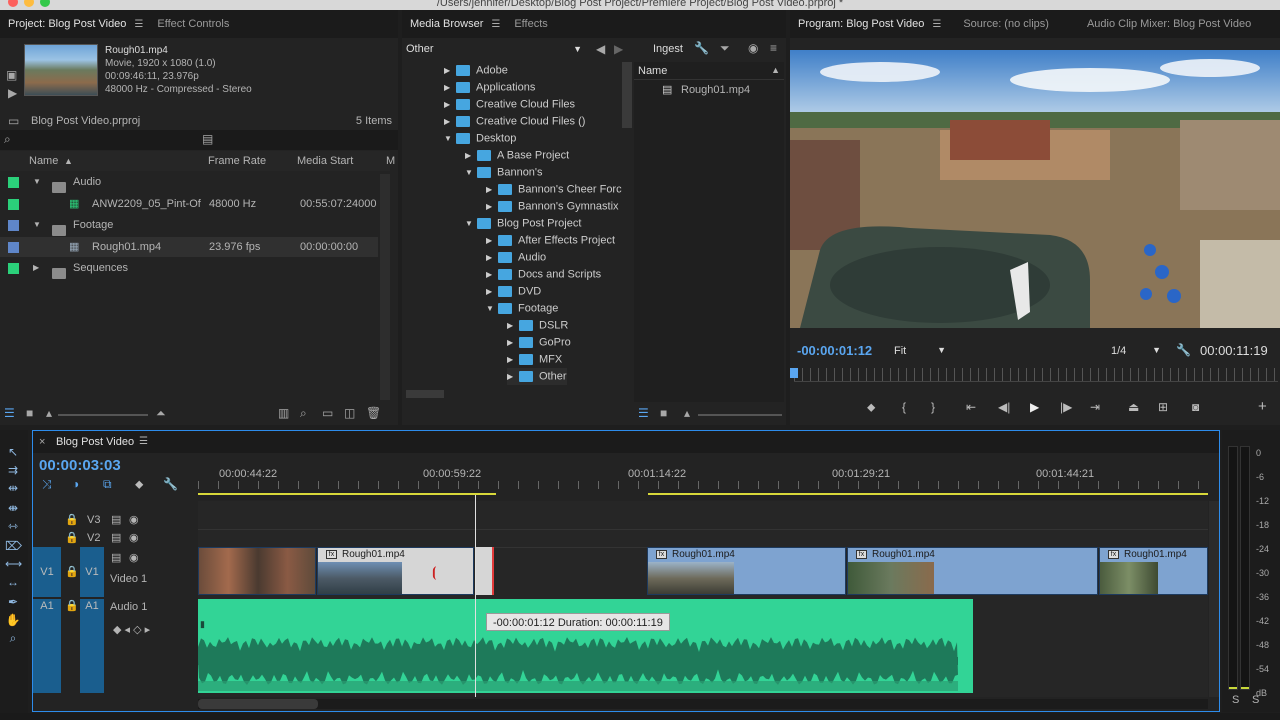  Describe the element at coordinates (47, 646) in the screenshot. I see `source-patch-a1: A1` at that location.